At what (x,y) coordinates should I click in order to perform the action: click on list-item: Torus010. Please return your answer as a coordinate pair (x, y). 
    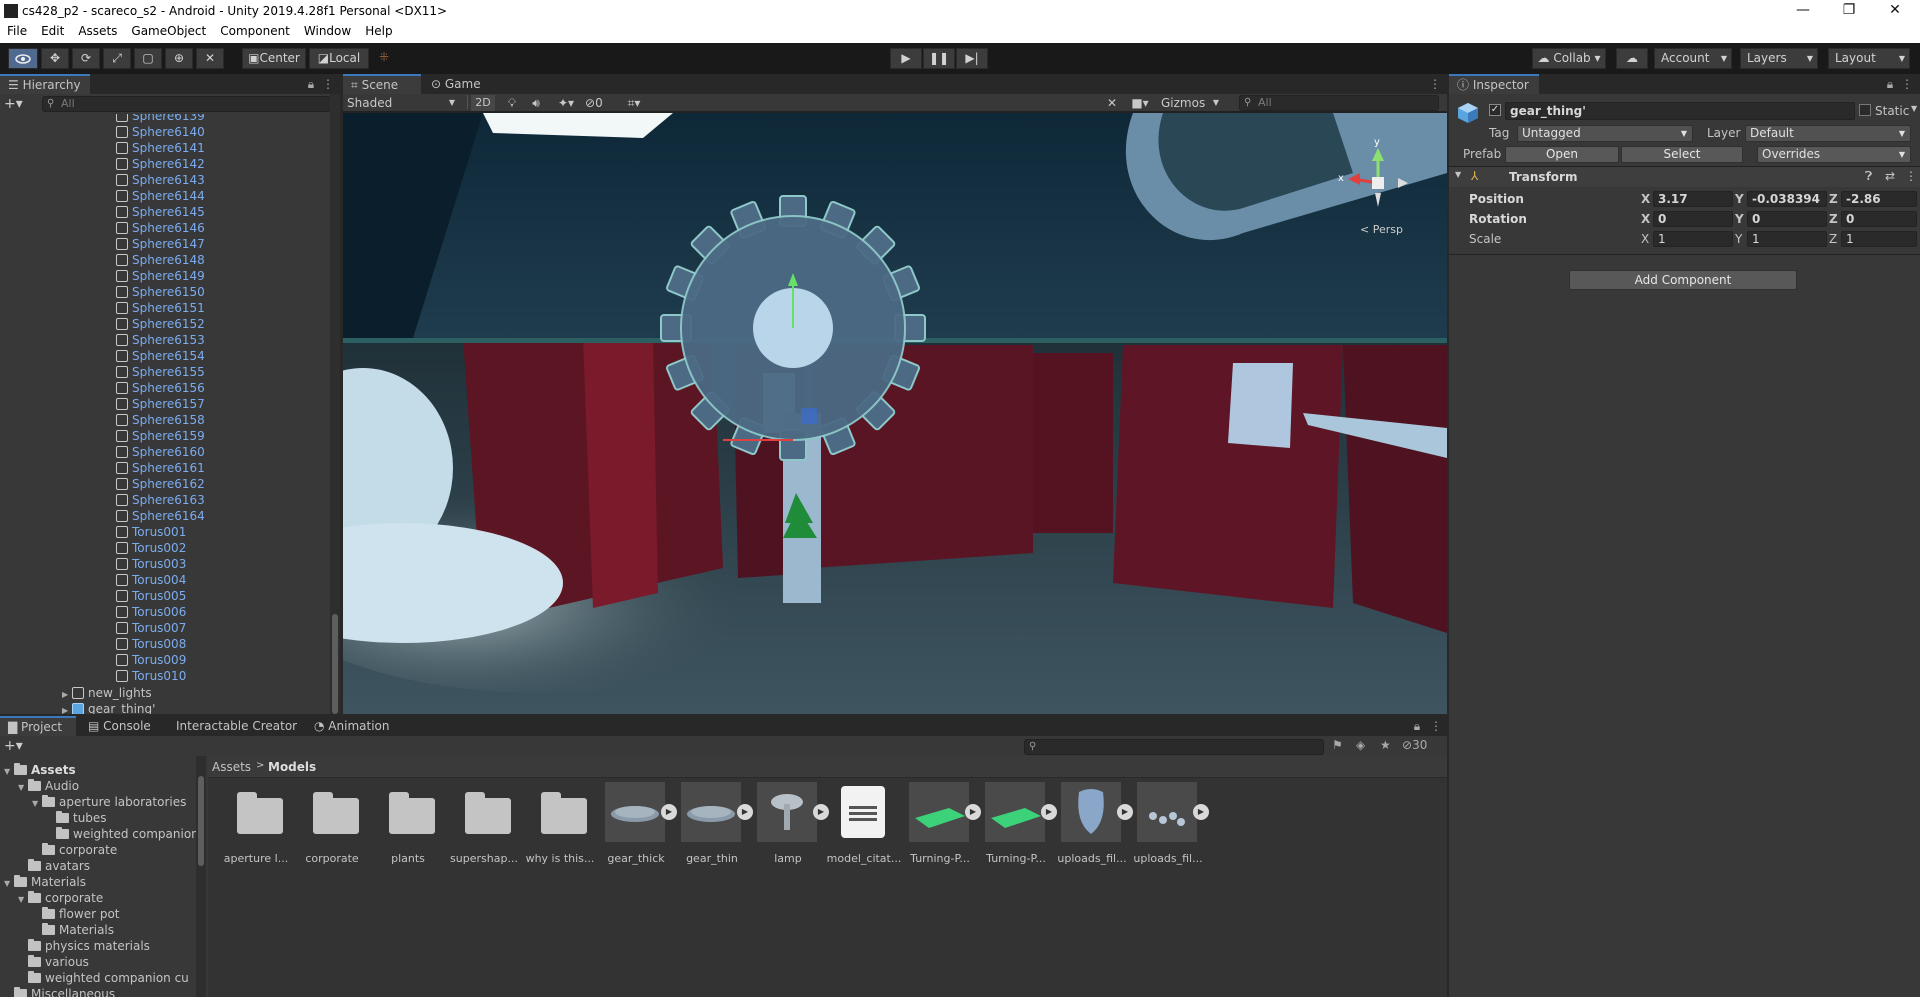
    Looking at the image, I should click on (223, 676).